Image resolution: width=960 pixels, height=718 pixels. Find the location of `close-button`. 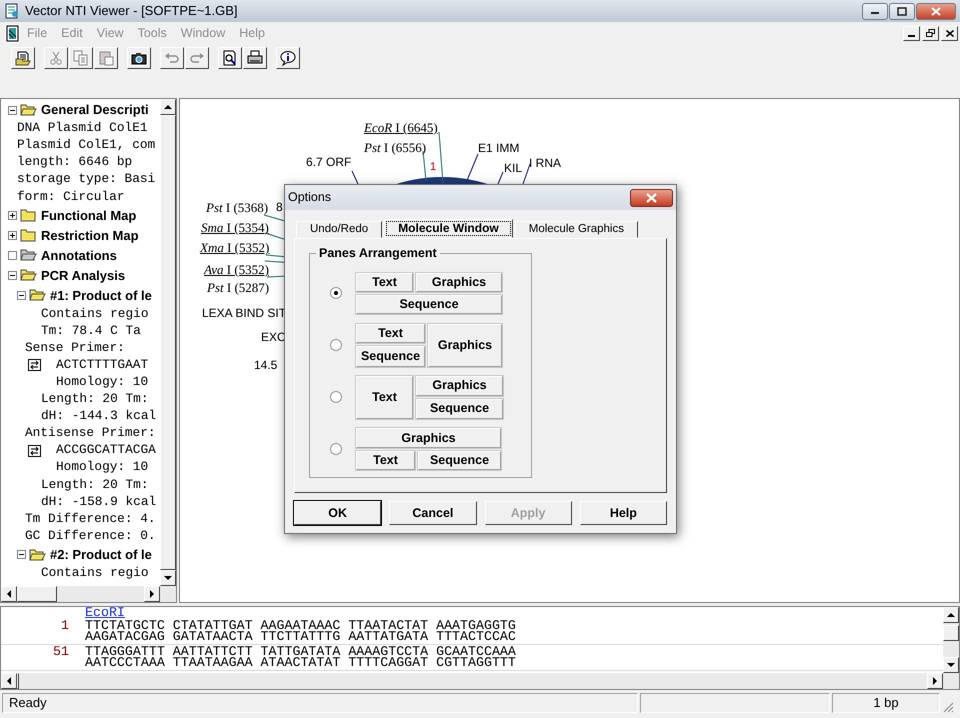

close-button is located at coordinates (651, 197).